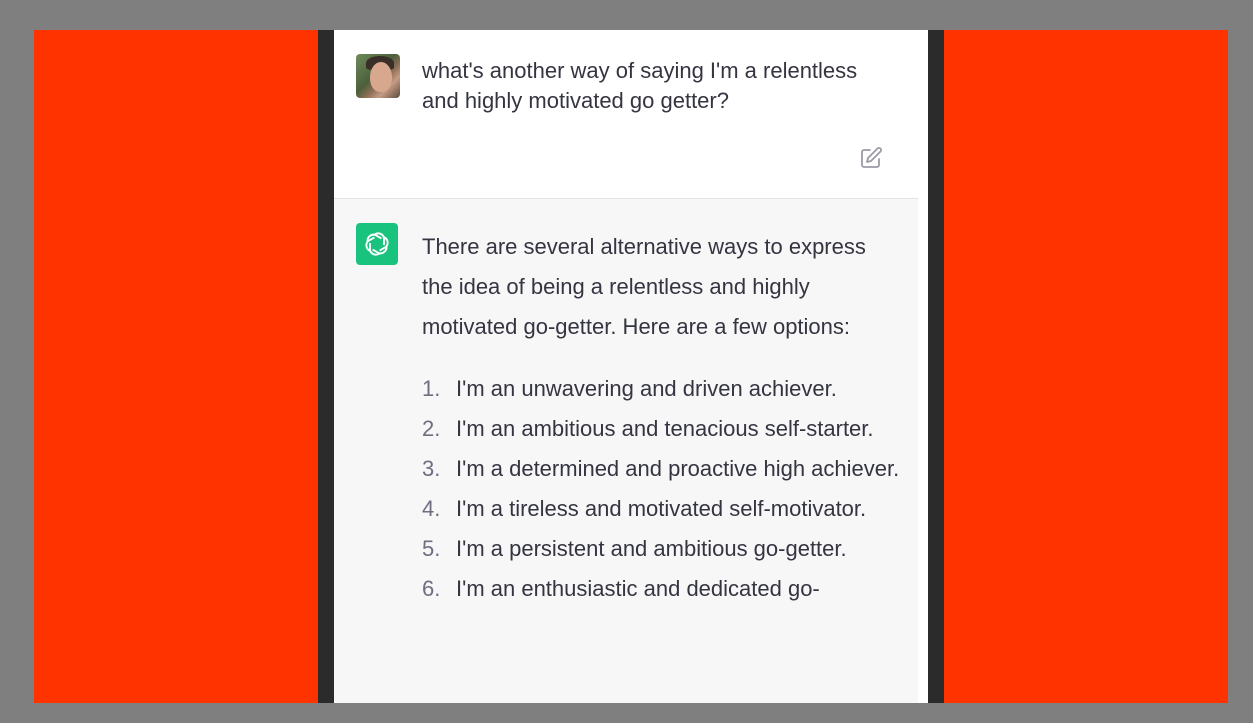 This screenshot has width=1253, height=723. What do you see at coordinates (431, 428) in the screenshot?
I see `list-item-number: 2.` at bounding box center [431, 428].